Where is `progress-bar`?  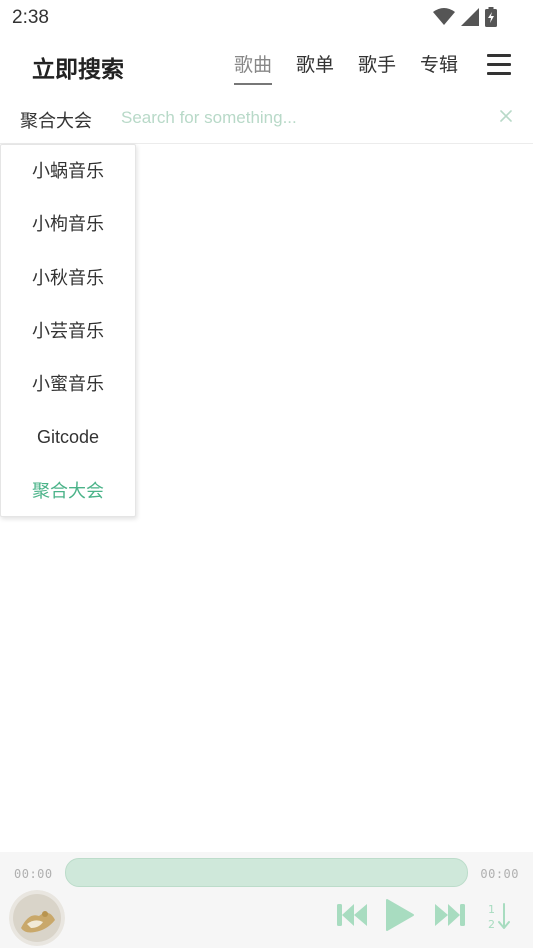
progress-bar is located at coordinates (266, 872).